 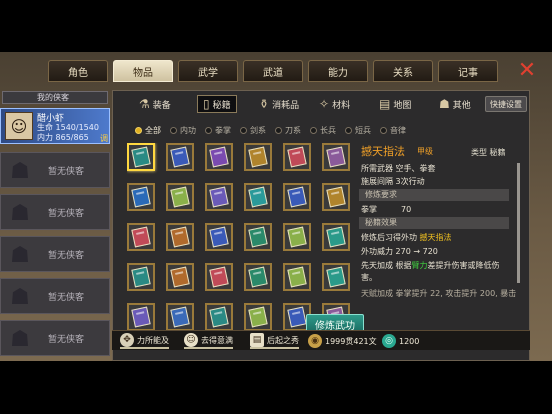 I want to click on equipment-icon: ⚗, so click(x=144, y=104).